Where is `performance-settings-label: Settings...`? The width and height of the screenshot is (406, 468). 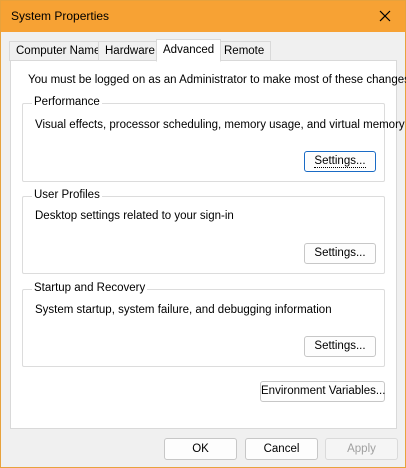 performance-settings-label: Settings... is located at coordinates (340, 161).